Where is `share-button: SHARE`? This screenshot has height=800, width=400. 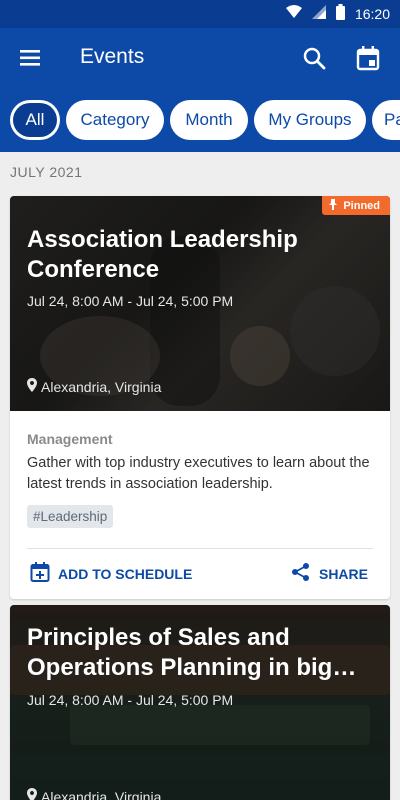 share-button: SHARE is located at coordinates (329, 573).